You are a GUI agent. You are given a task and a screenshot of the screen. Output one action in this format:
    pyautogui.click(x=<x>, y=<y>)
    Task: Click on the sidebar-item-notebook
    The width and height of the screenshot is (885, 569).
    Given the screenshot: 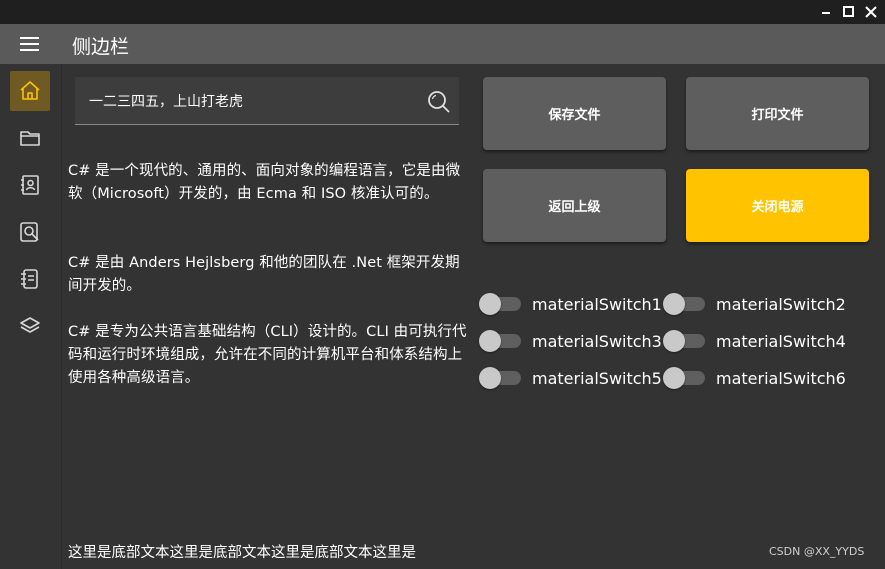 What is the action you would take?
    pyautogui.click(x=30, y=279)
    